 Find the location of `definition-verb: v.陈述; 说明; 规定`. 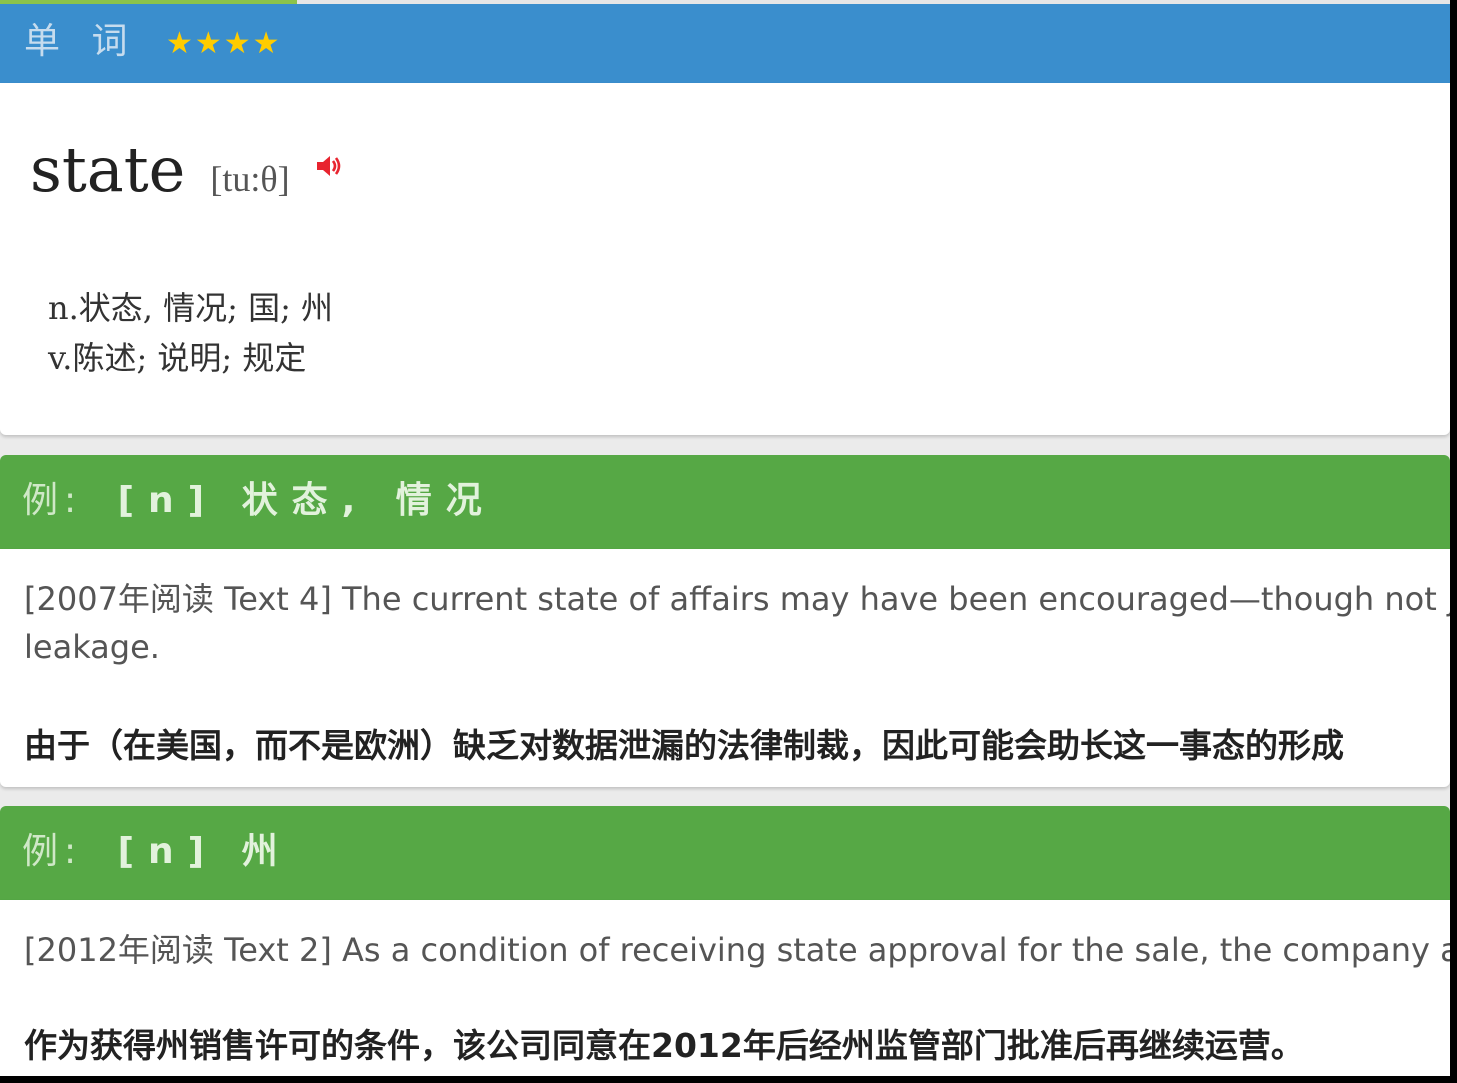

definition-verb: v.陈述; 说明; 规定 is located at coordinates (177, 358).